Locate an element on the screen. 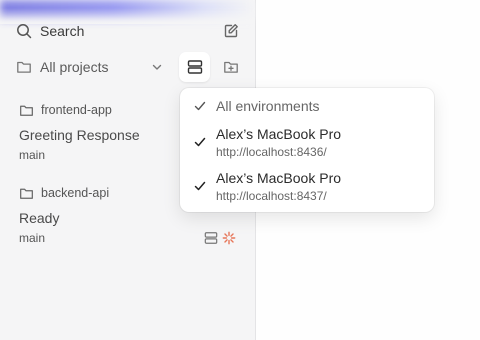  compose-icon is located at coordinates (231, 31).